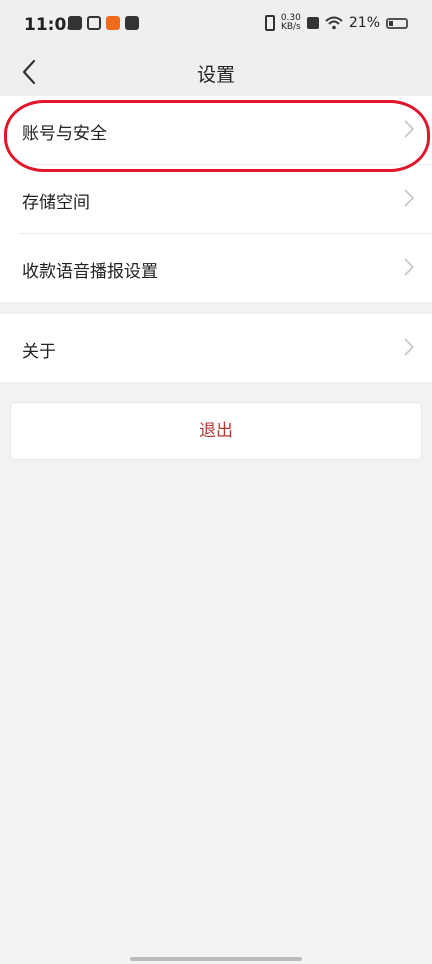 Image resolution: width=432 pixels, height=964 pixels. What do you see at coordinates (364, 23) in the screenshot?
I see `battery-percent: 21%` at bounding box center [364, 23].